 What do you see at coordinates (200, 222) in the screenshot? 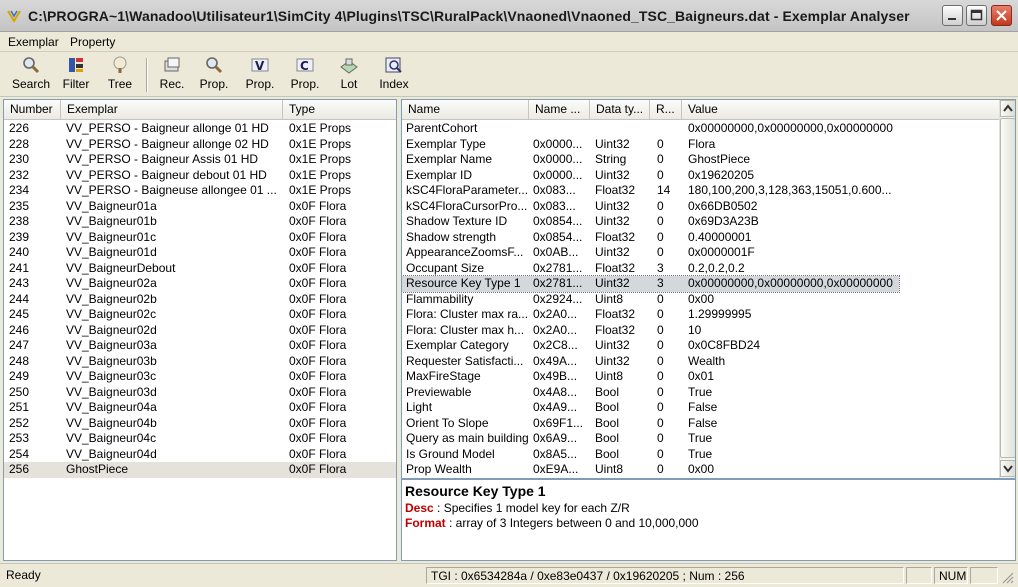
I see `exemplar-row: 238 VV_Baigneur01b 0x0F Flora` at bounding box center [200, 222].